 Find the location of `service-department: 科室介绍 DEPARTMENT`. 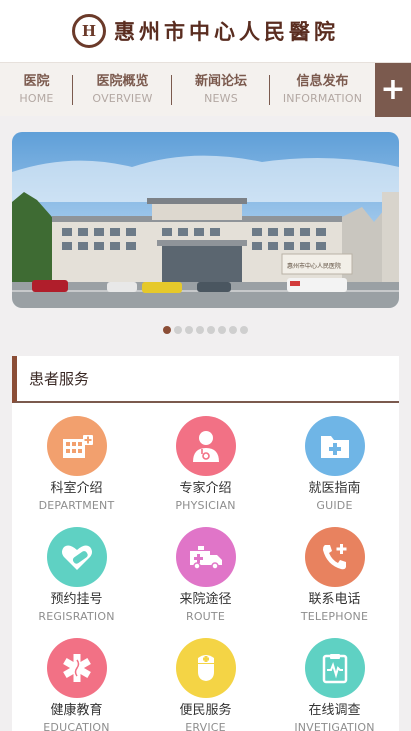

service-department: 科室介绍 DEPARTMENT is located at coordinates (76, 471).